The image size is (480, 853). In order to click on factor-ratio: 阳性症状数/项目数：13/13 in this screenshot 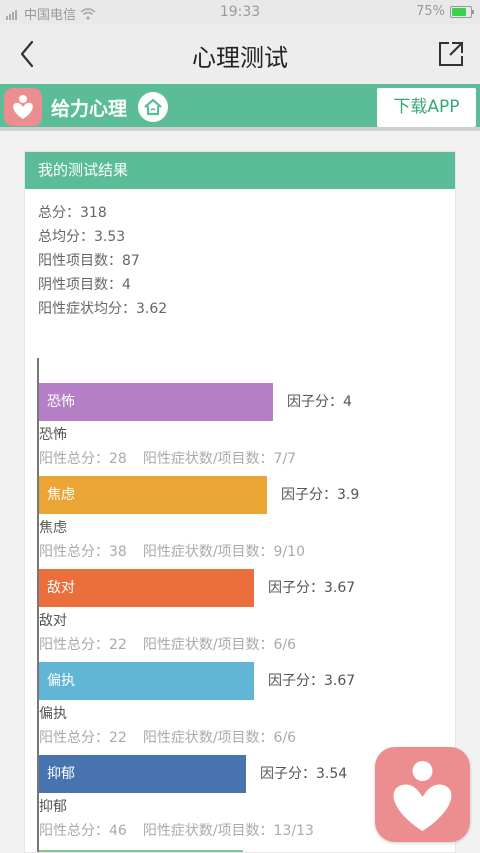, I will do `click(228, 831)`.